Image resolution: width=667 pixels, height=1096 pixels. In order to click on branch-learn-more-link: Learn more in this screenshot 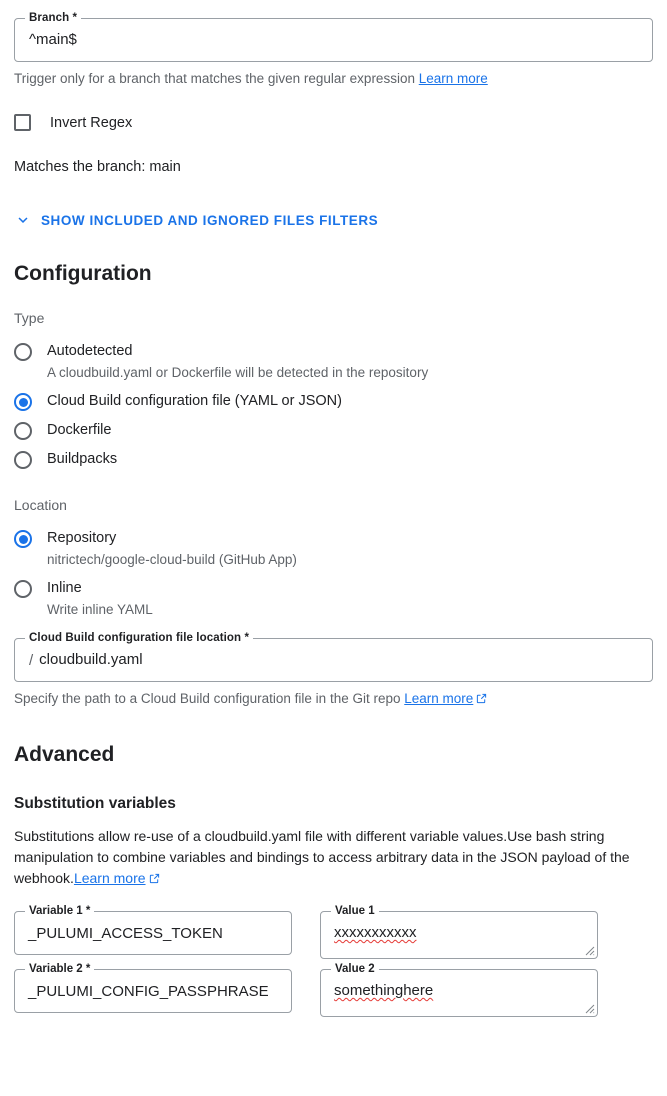, I will do `click(453, 78)`.